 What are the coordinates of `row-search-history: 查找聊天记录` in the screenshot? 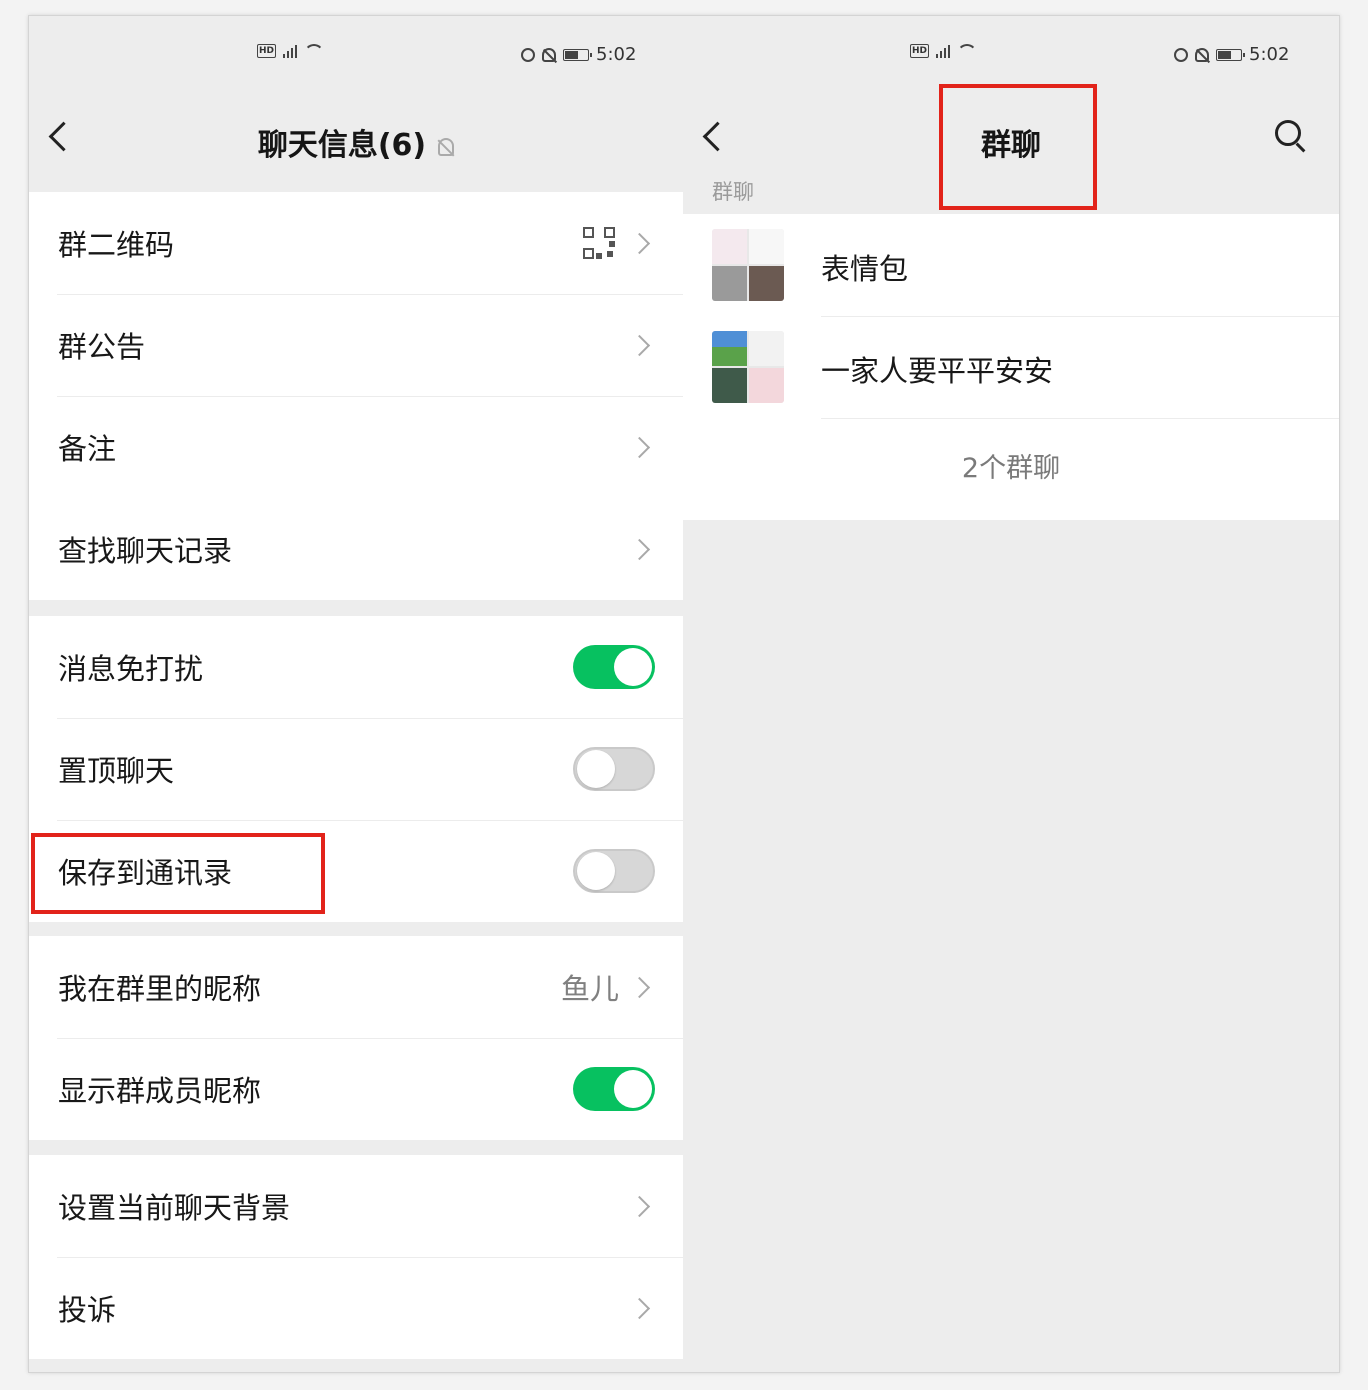 It's located at (356, 549).